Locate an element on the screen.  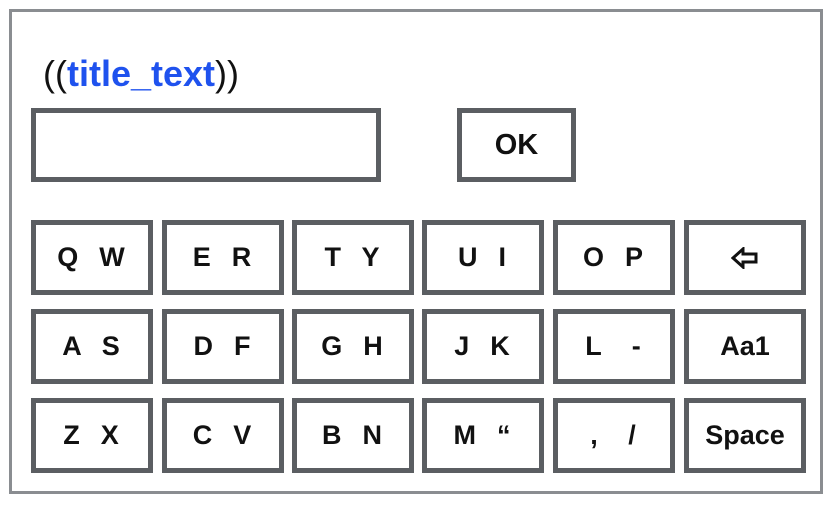
key-space: Space is located at coordinates (745, 435).